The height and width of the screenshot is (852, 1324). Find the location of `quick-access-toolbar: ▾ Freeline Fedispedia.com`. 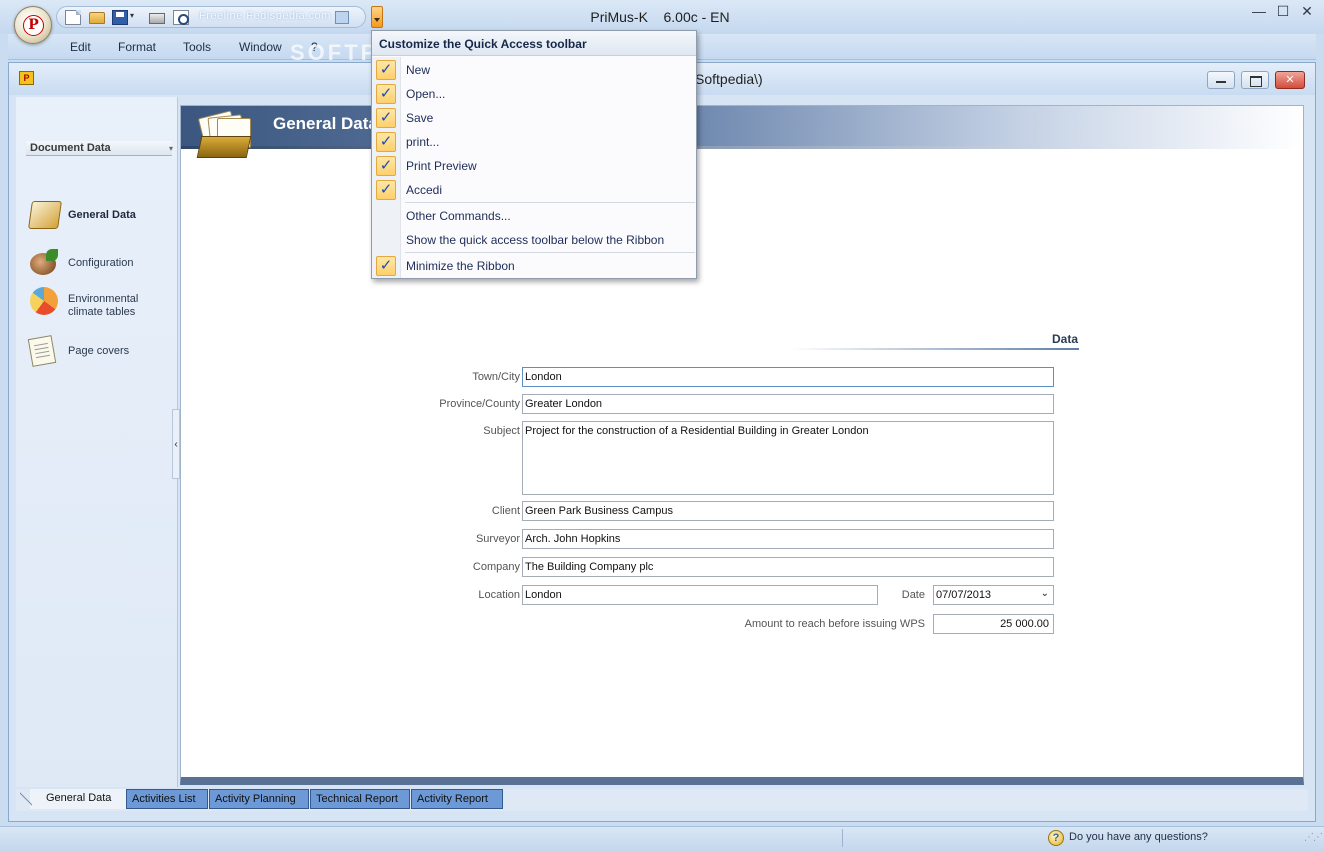

quick-access-toolbar: ▾ Freeline Fedispedia.com is located at coordinates (211, 17).